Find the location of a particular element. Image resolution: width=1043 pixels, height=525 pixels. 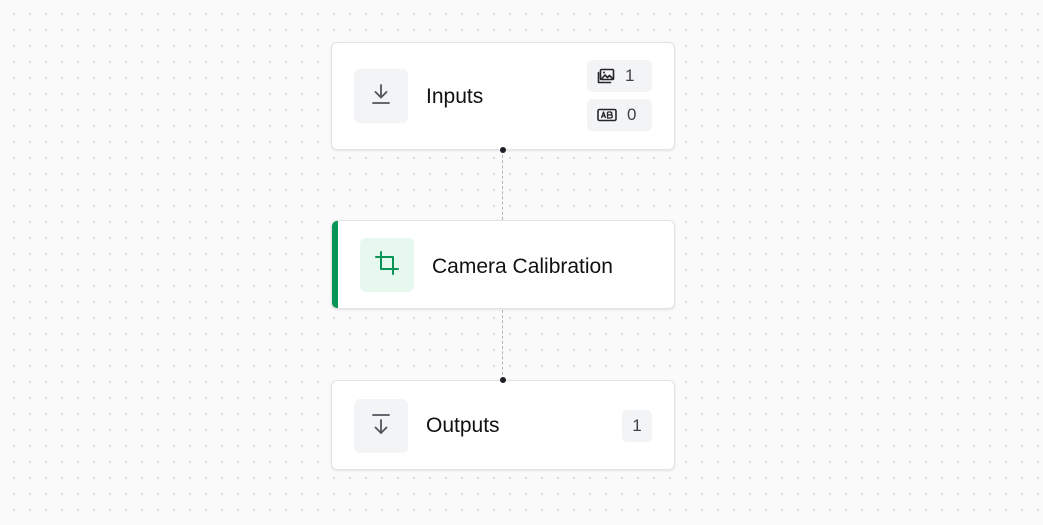

inputs-node-label: Inputs is located at coordinates (455, 96).